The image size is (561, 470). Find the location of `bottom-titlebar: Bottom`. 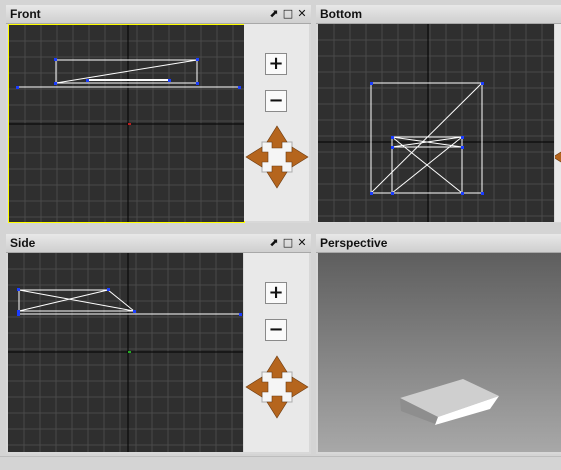

bottom-titlebar: Bottom is located at coordinates (438, 14).